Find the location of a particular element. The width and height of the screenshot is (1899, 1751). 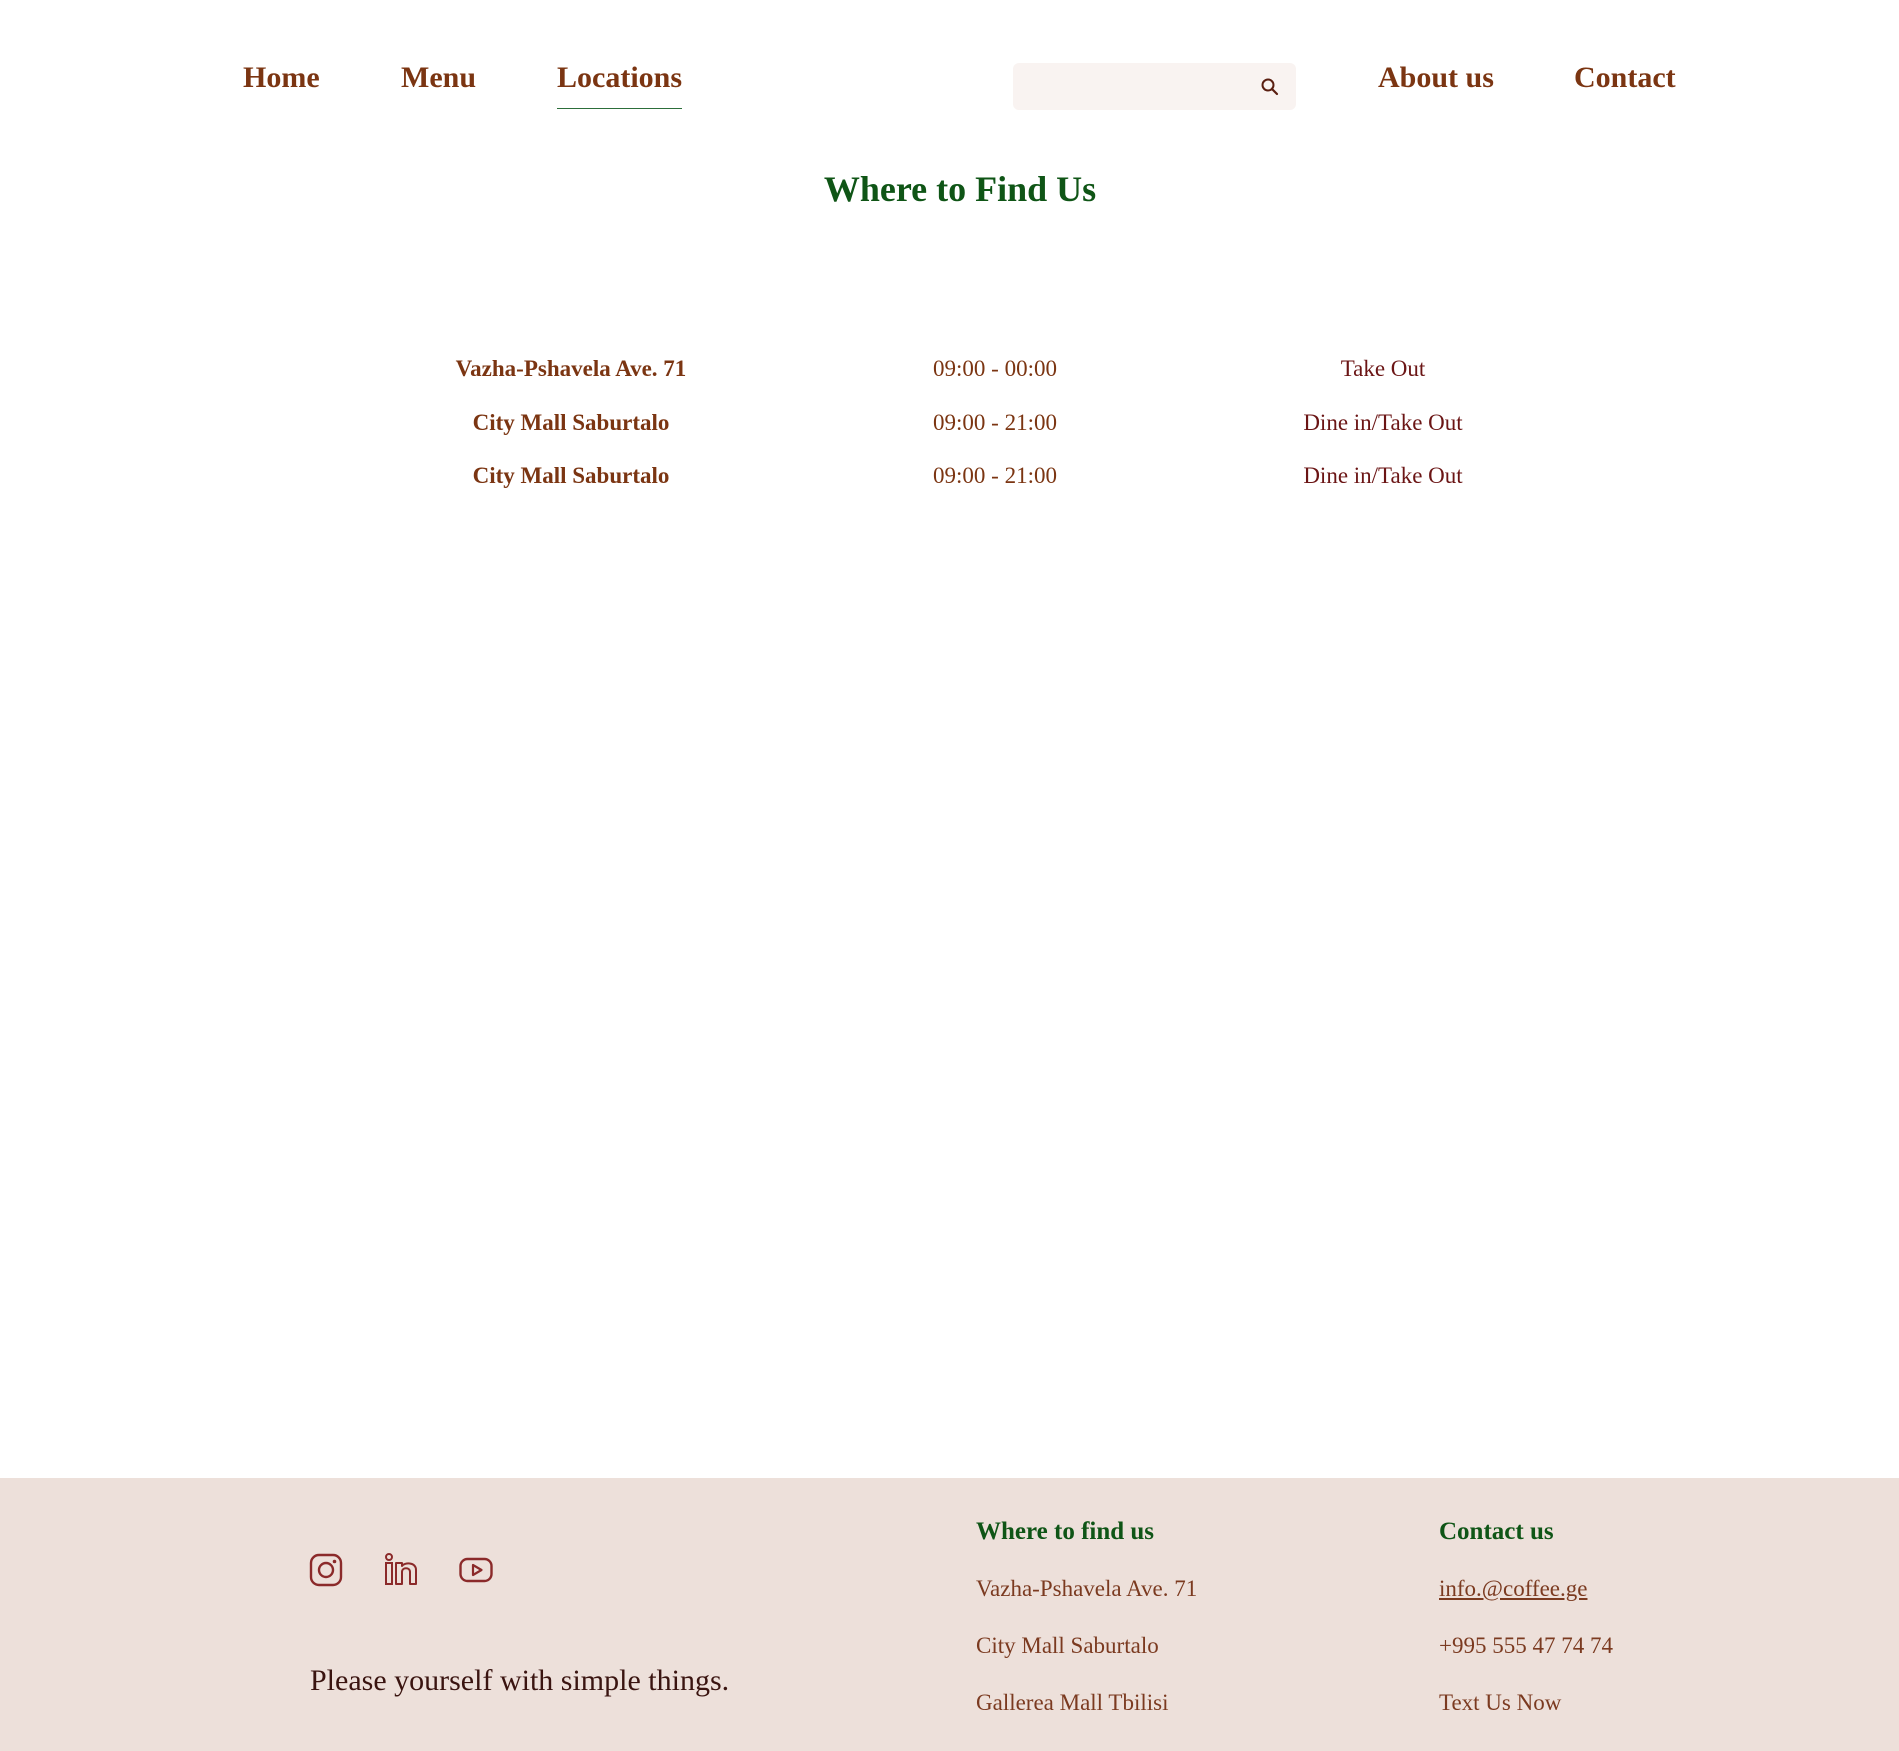

footer-location-item: Vazha-Pshavela Ave. 71 is located at coordinates (1087, 1588).